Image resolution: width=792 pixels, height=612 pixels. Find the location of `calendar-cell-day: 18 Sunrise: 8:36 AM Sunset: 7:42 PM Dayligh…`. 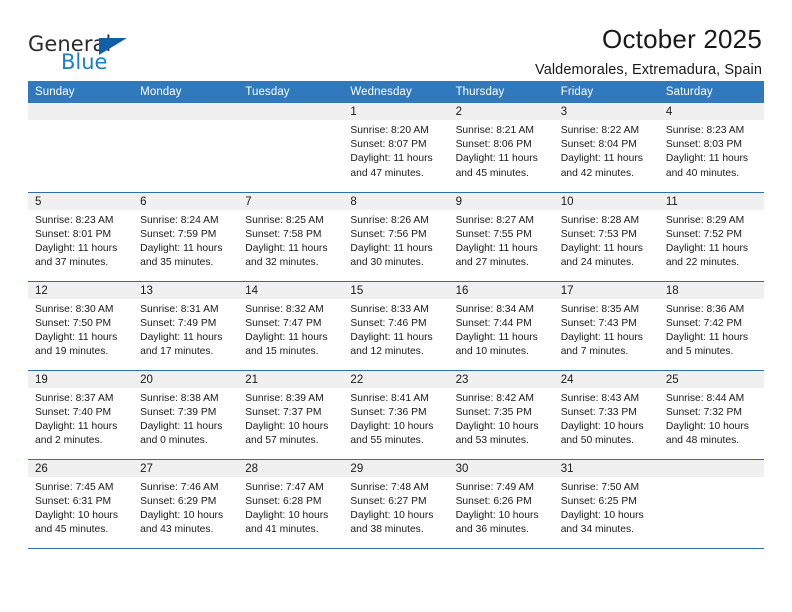

calendar-cell-day: 18 Sunrise: 8:36 AM Sunset: 7:42 PM Dayligh… is located at coordinates (711, 326).